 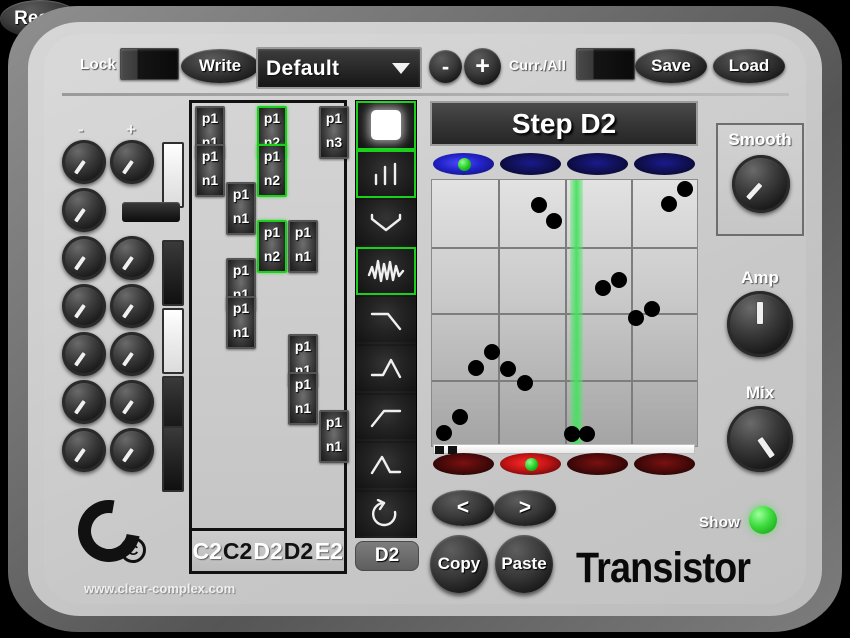 I want to click on step-pill-button: D2, so click(x=387, y=556).